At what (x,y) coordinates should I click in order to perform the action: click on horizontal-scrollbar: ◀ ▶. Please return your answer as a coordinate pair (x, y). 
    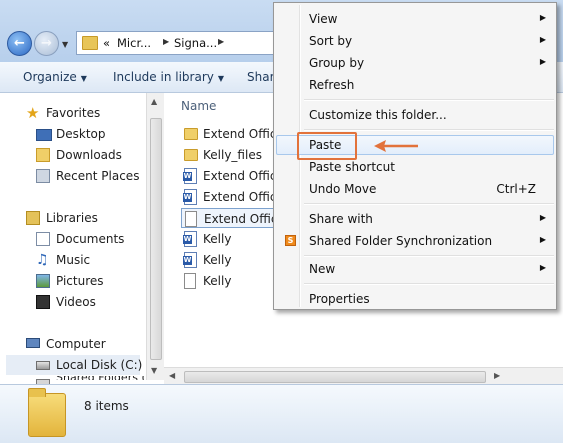
    Looking at the image, I should click on (363, 376).